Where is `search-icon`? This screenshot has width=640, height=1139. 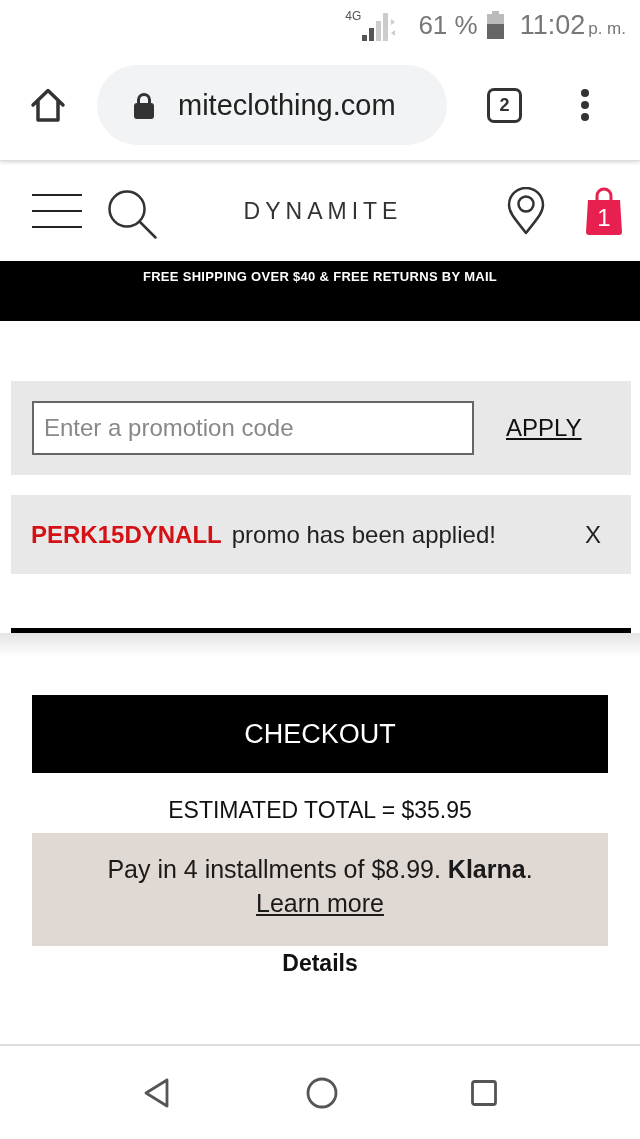 search-icon is located at coordinates (132, 214).